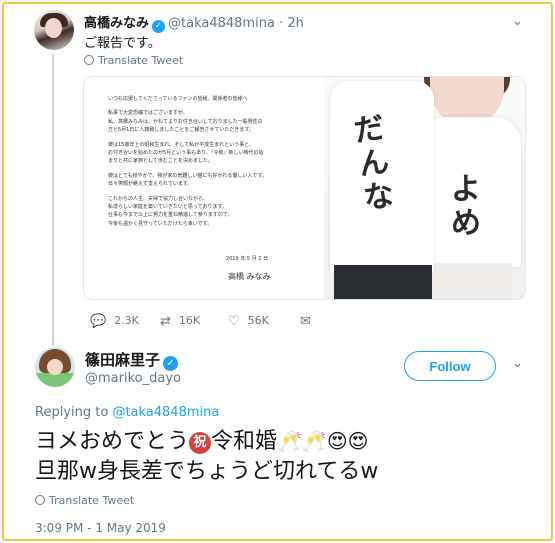 Image resolution: width=555 pixels, height=543 pixels. Describe the element at coordinates (160, 223) in the screenshot. I see `letter-line: 今後も温かく見守っていただけたら幸いです。` at that location.